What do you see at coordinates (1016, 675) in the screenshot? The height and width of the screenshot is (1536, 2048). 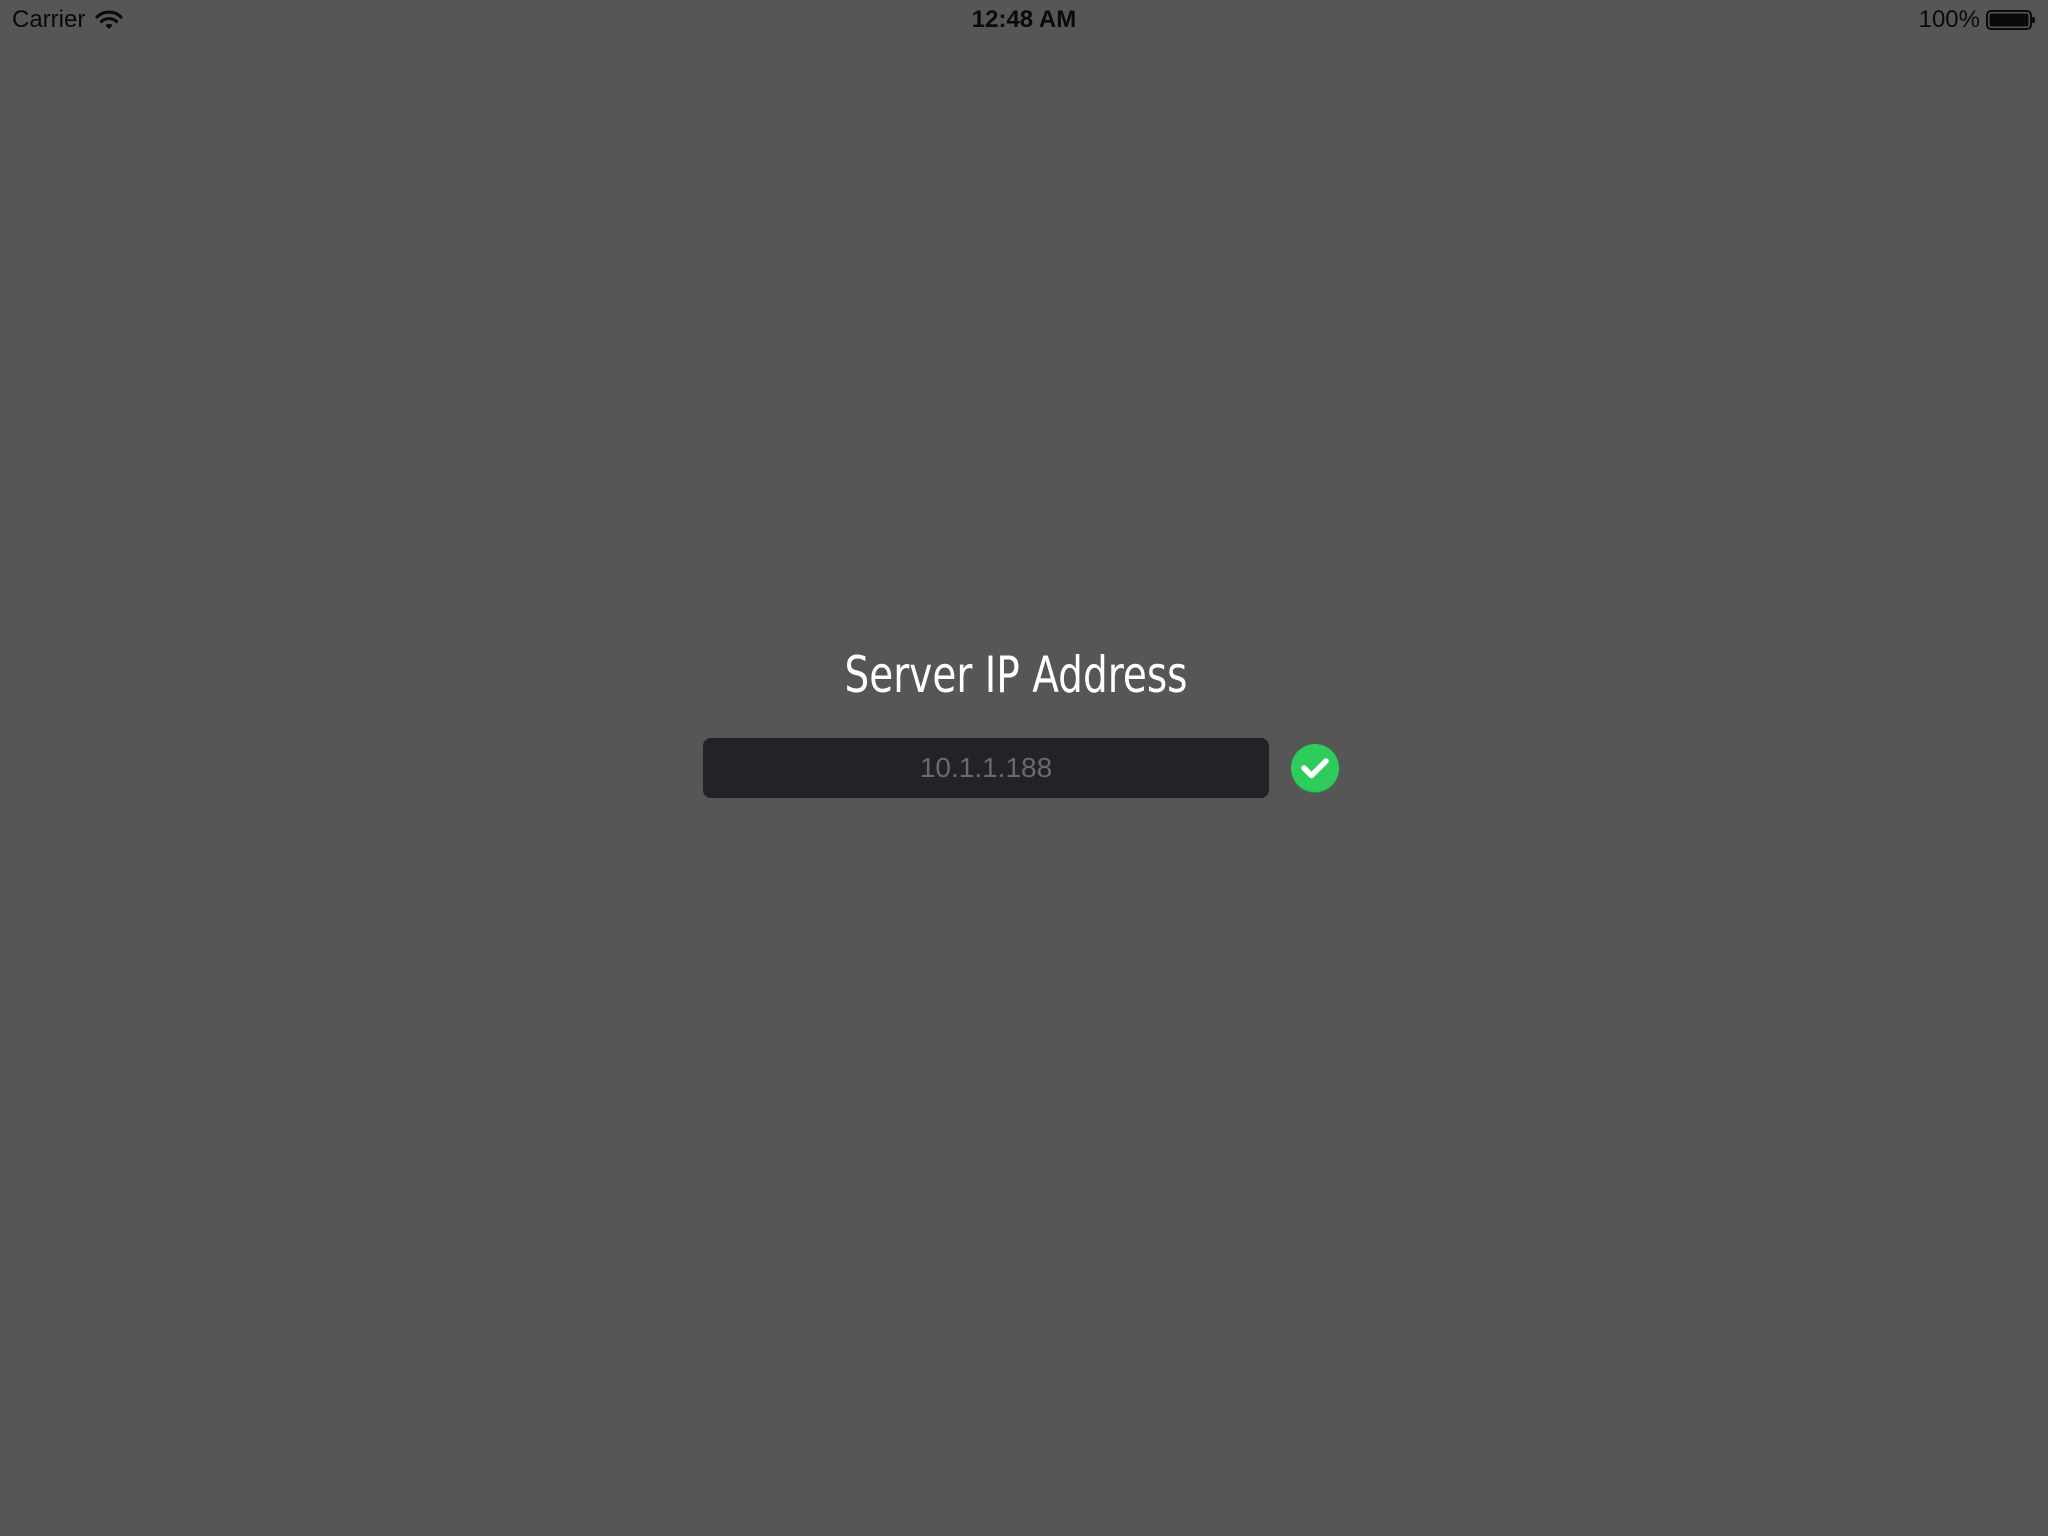 I see `page-title: Server IP Address` at bounding box center [1016, 675].